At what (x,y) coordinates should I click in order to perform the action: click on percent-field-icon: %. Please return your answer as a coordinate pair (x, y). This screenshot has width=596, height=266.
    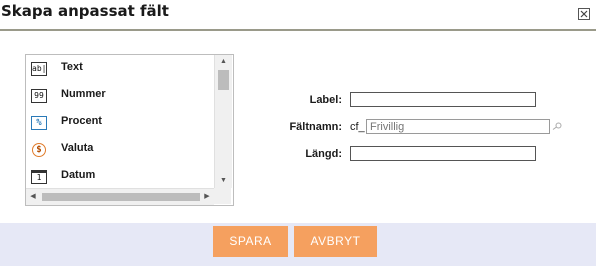
    Looking at the image, I should click on (39, 123).